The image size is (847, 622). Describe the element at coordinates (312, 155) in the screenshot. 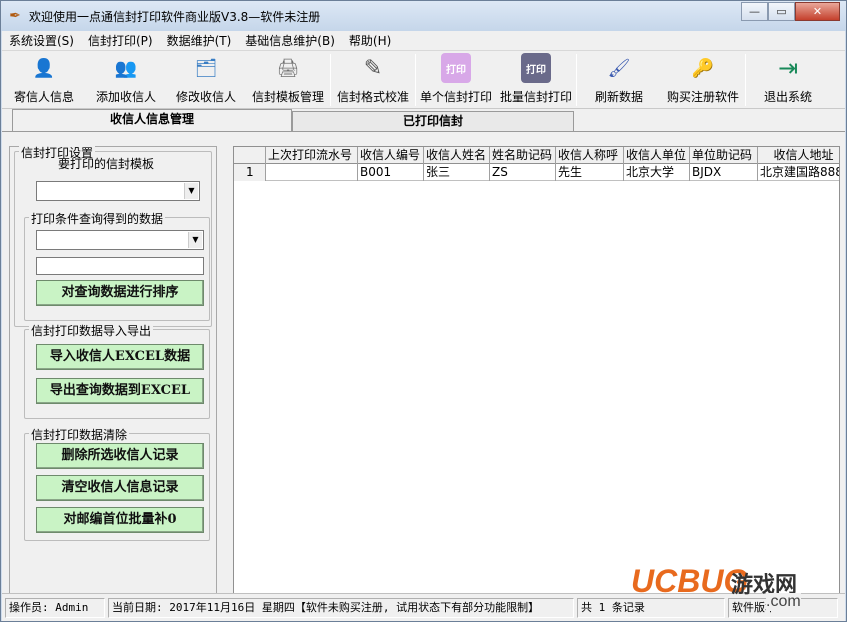

I see `column-header: 上次打印流水号` at that location.